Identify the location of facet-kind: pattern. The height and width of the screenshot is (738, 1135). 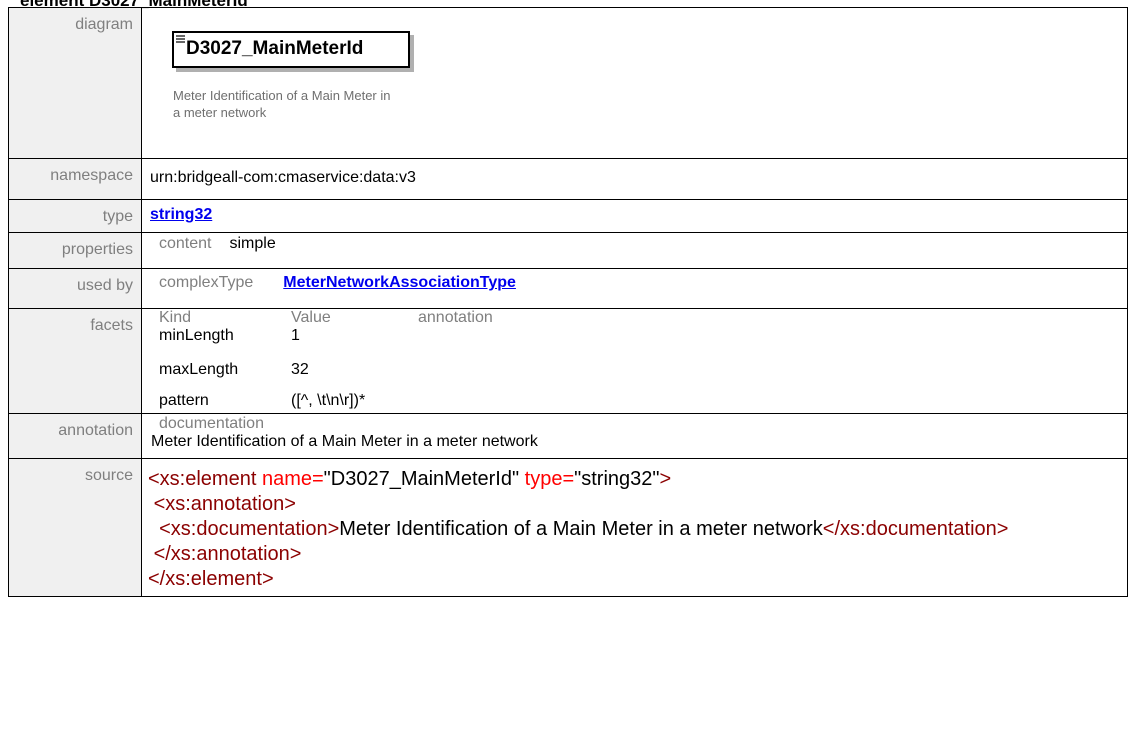
(184, 400).